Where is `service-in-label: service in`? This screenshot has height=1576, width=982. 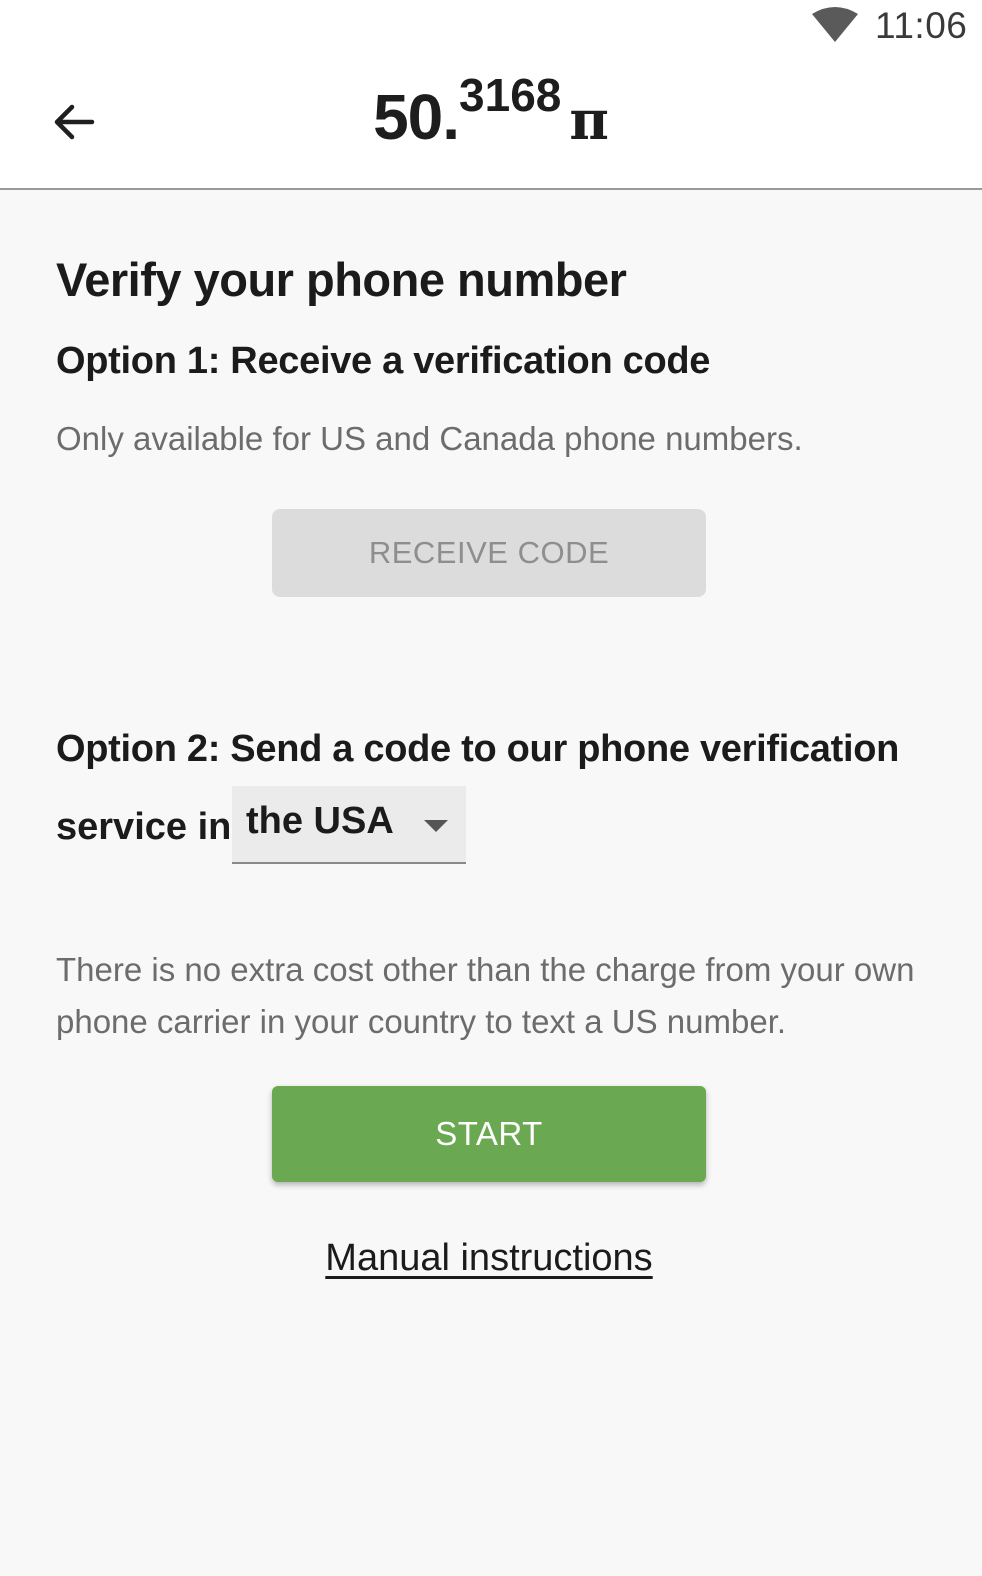 service-in-label: service in is located at coordinates (144, 827).